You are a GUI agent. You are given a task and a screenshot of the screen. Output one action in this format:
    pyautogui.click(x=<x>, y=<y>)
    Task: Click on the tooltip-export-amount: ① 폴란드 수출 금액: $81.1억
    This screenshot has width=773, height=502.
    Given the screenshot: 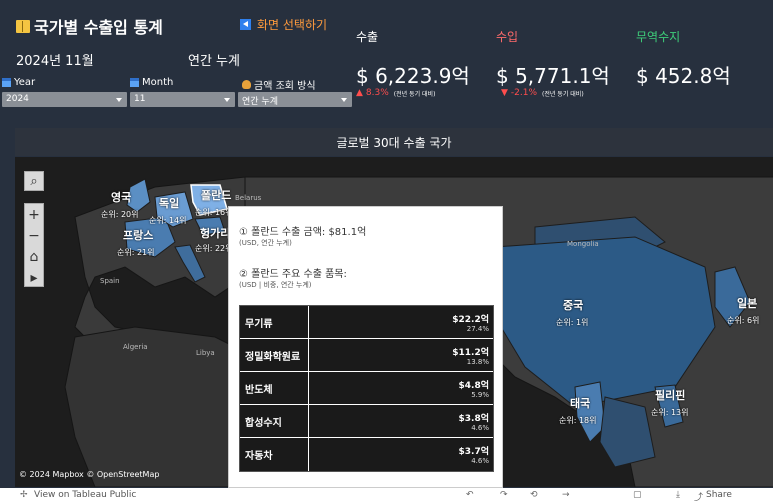 What is the action you would take?
    pyautogui.click(x=303, y=232)
    